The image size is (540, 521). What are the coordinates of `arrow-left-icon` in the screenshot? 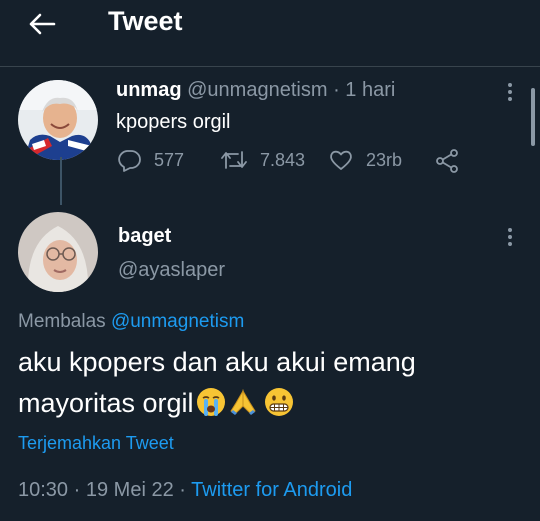 It's located at (42, 24).